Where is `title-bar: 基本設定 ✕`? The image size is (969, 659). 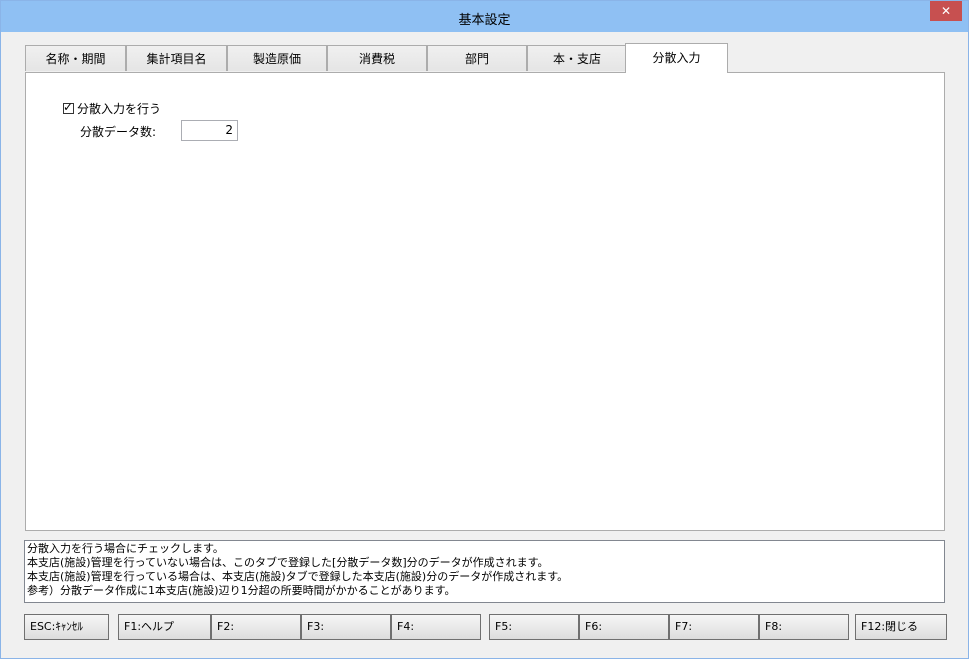
title-bar: 基本設定 ✕ is located at coordinates (484, 16).